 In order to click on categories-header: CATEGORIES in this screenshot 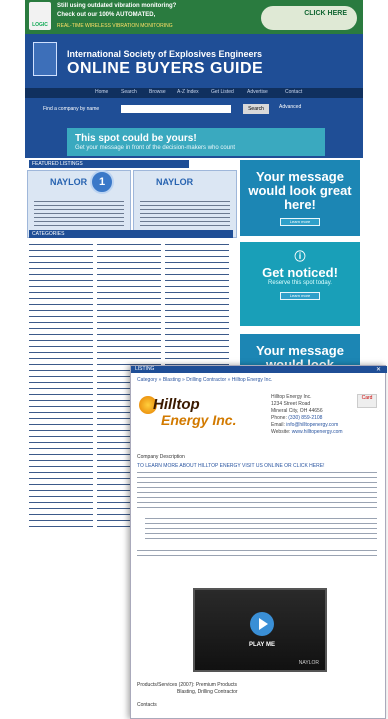, I will do `click(131, 234)`.